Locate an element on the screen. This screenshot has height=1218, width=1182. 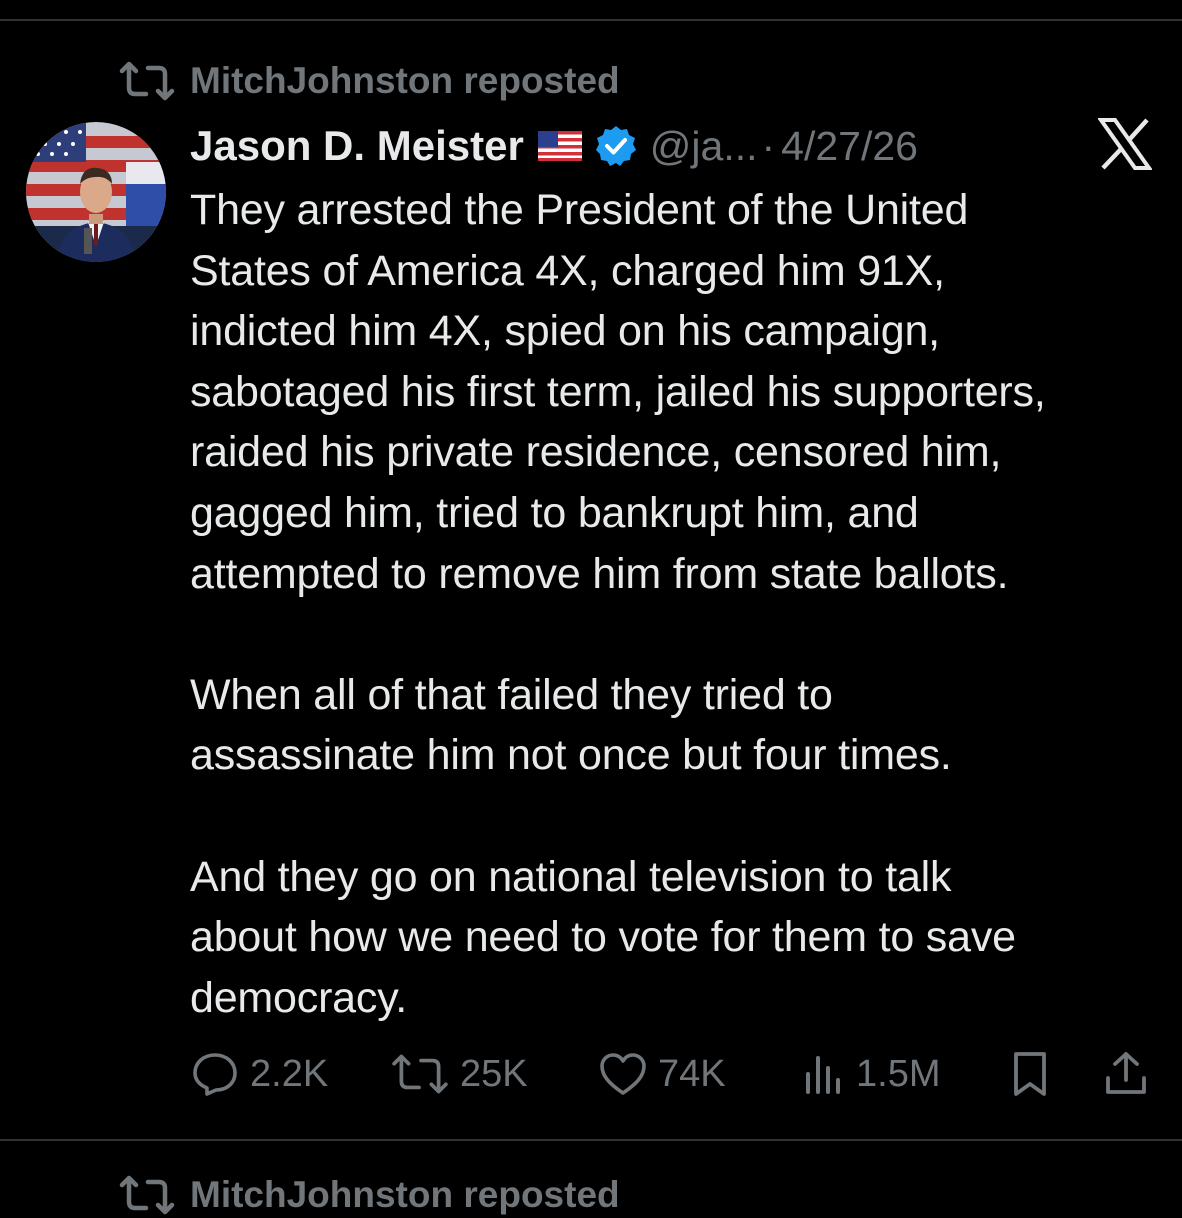
heart-icon is located at coordinates (623, 1074).